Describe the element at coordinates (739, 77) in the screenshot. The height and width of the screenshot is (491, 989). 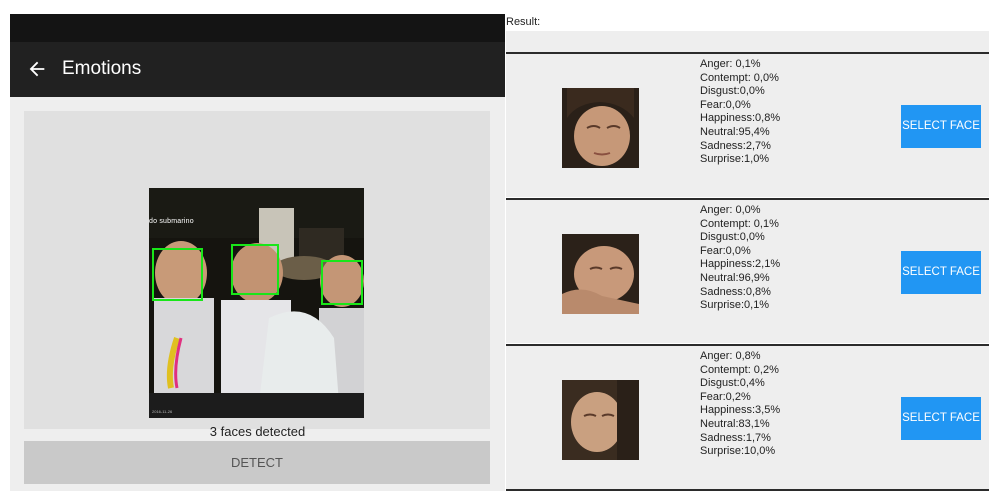
I see `emotion-contempt: Contempt: 0,0%` at that location.